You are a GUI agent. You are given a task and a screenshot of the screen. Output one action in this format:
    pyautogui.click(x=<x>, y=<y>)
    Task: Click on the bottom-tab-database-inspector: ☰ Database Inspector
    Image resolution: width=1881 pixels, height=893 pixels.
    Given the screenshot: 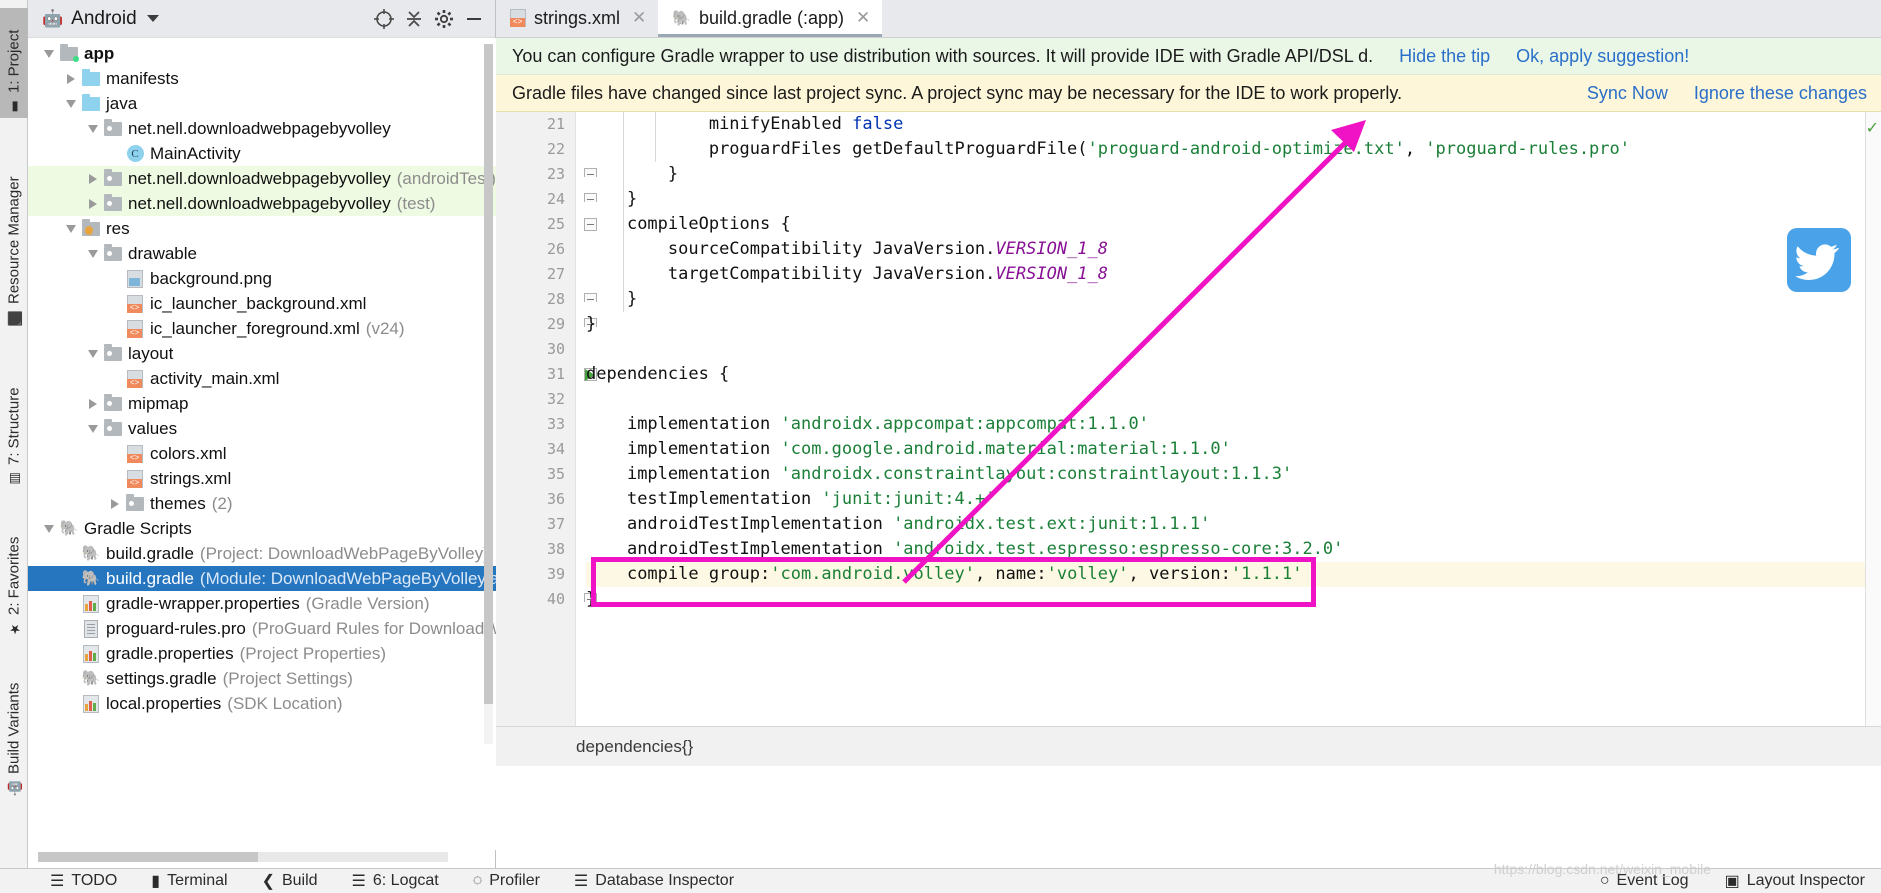 What is the action you would take?
    pyautogui.click(x=654, y=881)
    